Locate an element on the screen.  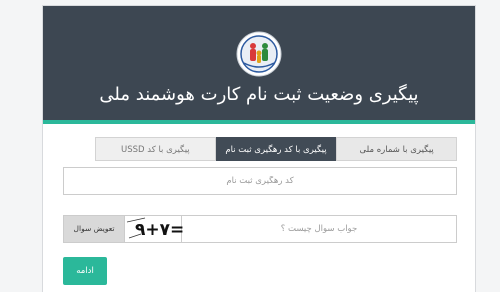
tab-ussd-code: پیگیری با کد USSD is located at coordinates (155, 149).